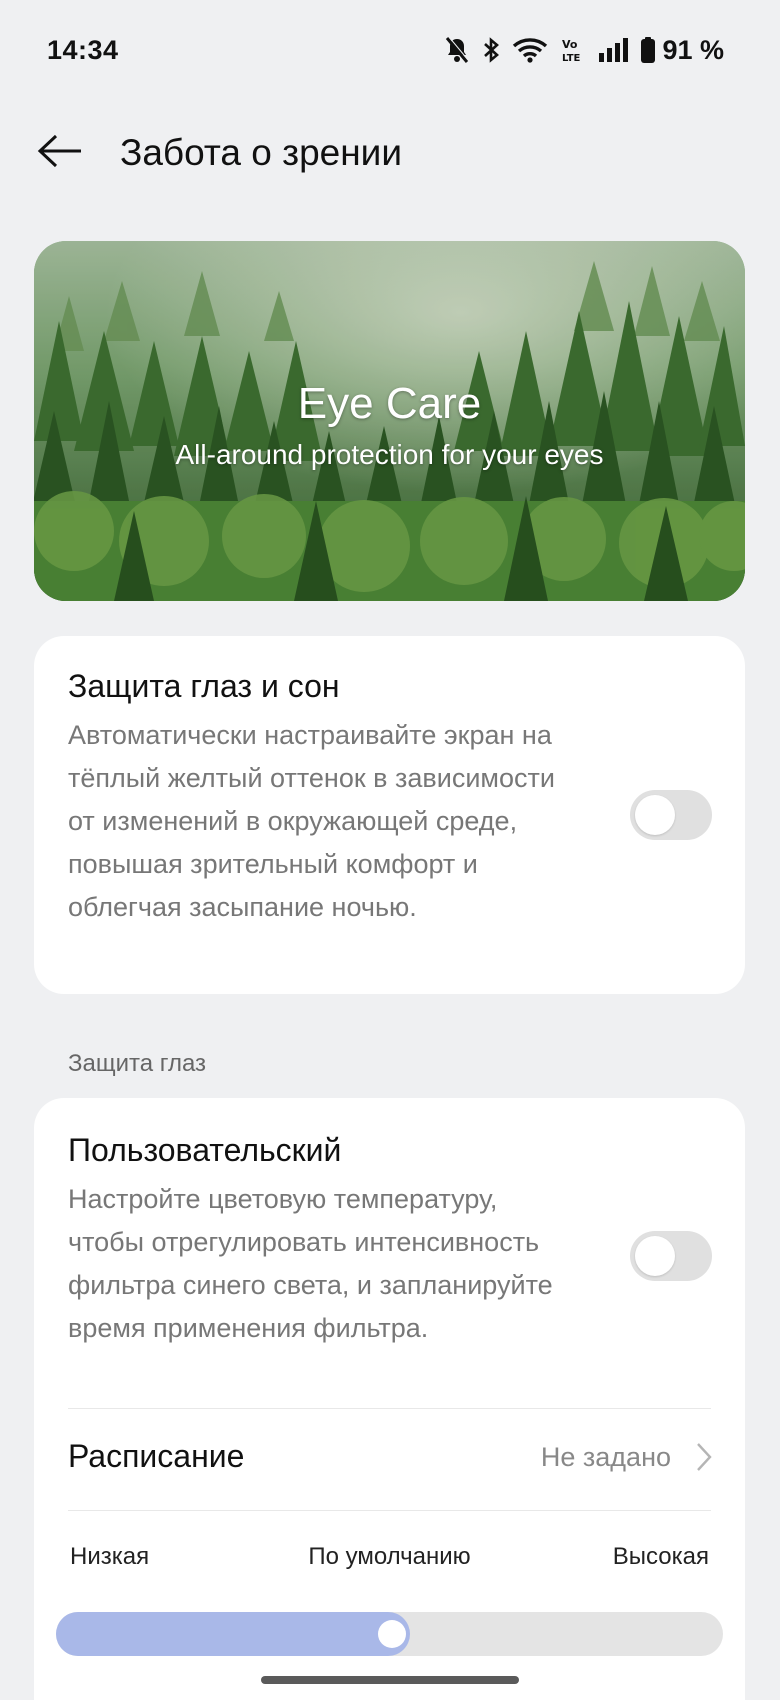  Describe the element at coordinates (156, 1456) in the screenshot. I see `schedule-label: Расписание` at that location.